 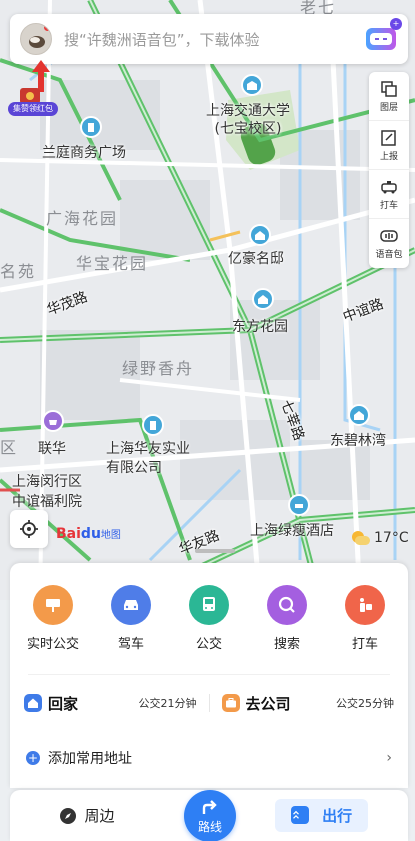 I want to click on logo-text: Bai, so click(x=68, y=534).